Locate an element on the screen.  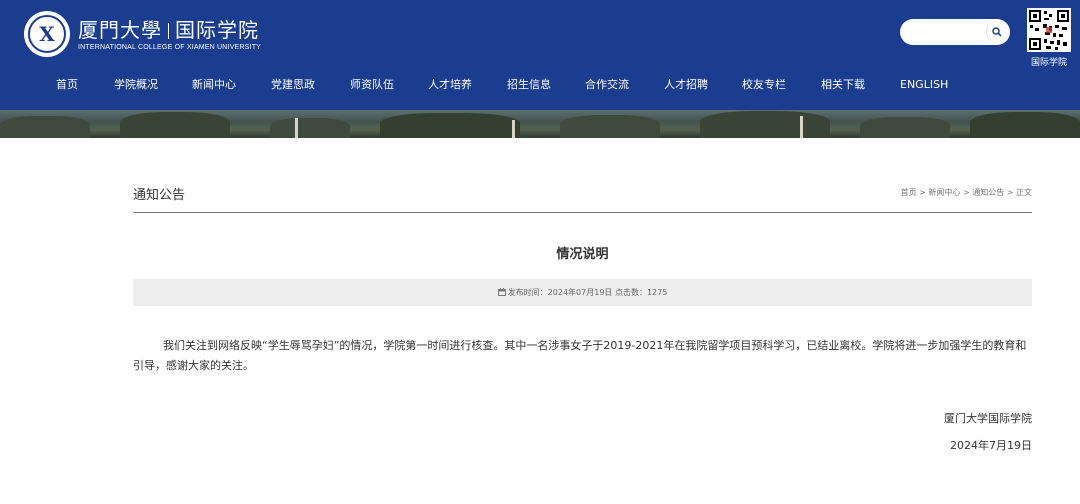
nav-item-downloads: 相关下载 is located at coordinates (843, 85).